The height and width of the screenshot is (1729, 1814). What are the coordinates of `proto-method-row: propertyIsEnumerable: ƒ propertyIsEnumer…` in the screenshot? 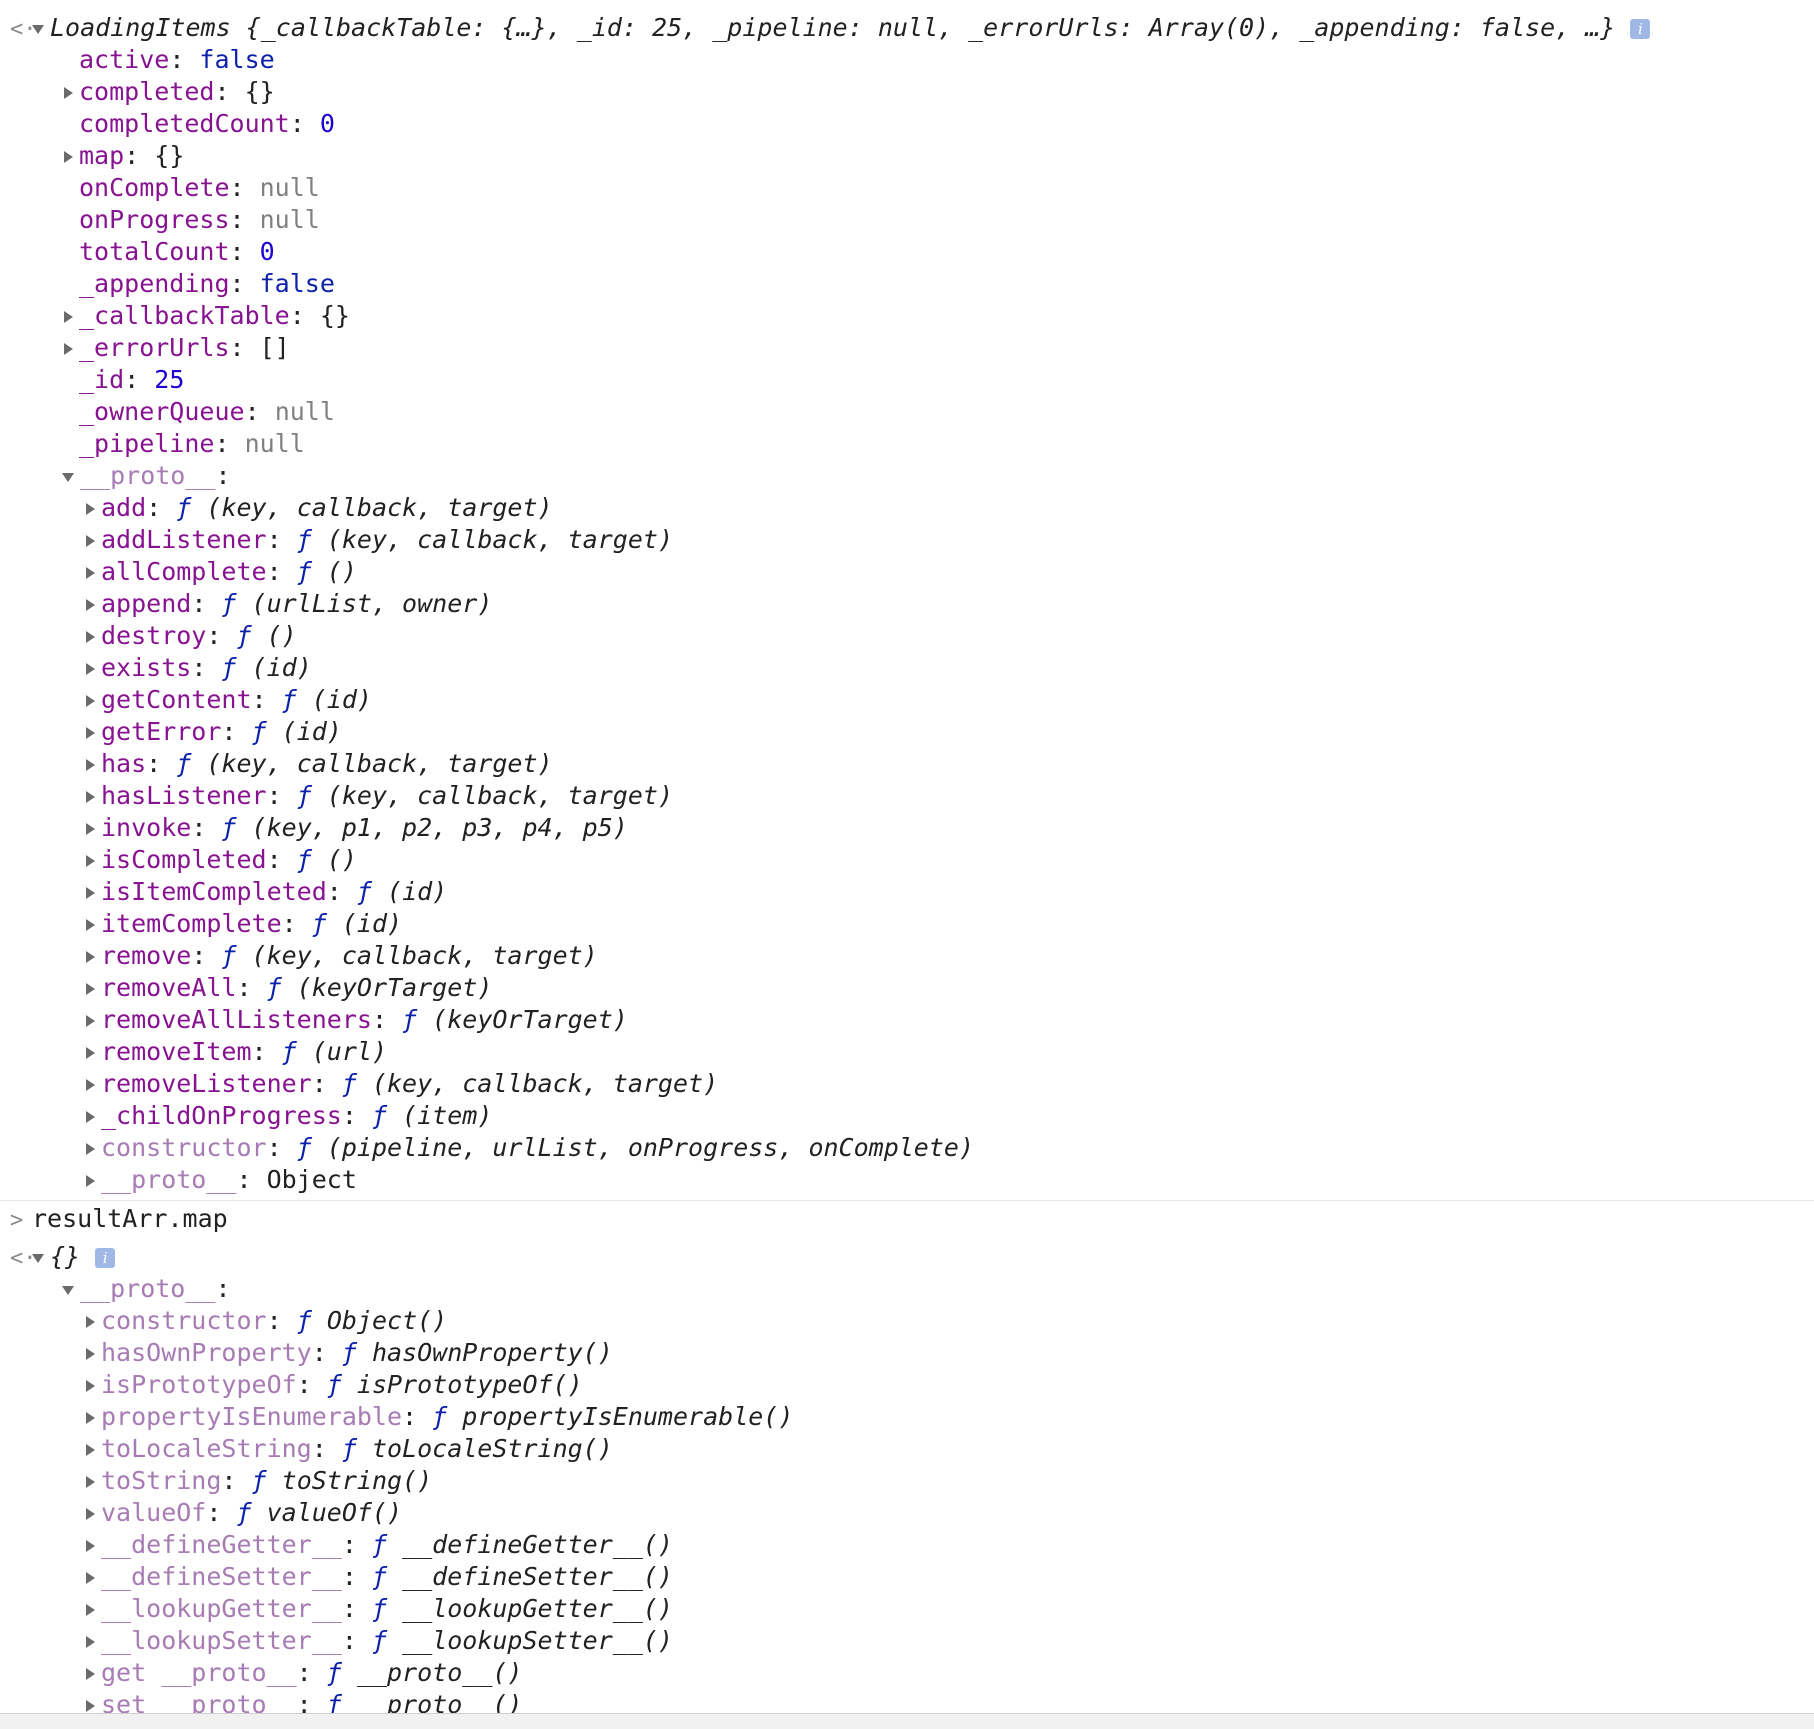 It's located at (907, 1417).